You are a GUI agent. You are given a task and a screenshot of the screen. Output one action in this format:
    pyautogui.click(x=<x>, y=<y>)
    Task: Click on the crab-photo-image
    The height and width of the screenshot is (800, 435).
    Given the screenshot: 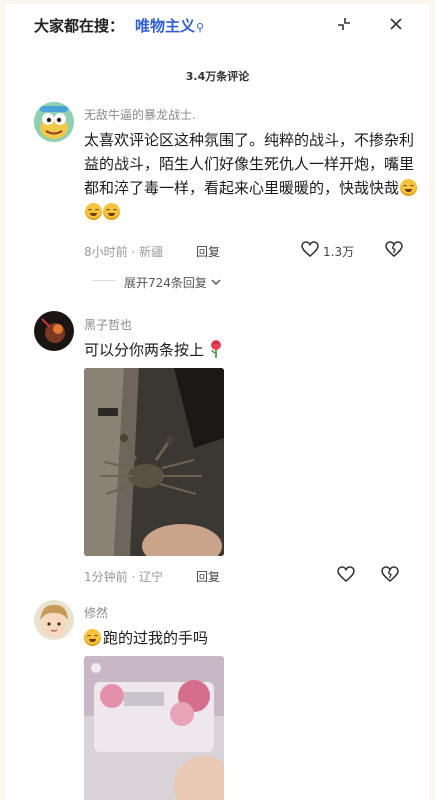 What is the action you would take?
    pyautogui.click(x=154, y=462)
    